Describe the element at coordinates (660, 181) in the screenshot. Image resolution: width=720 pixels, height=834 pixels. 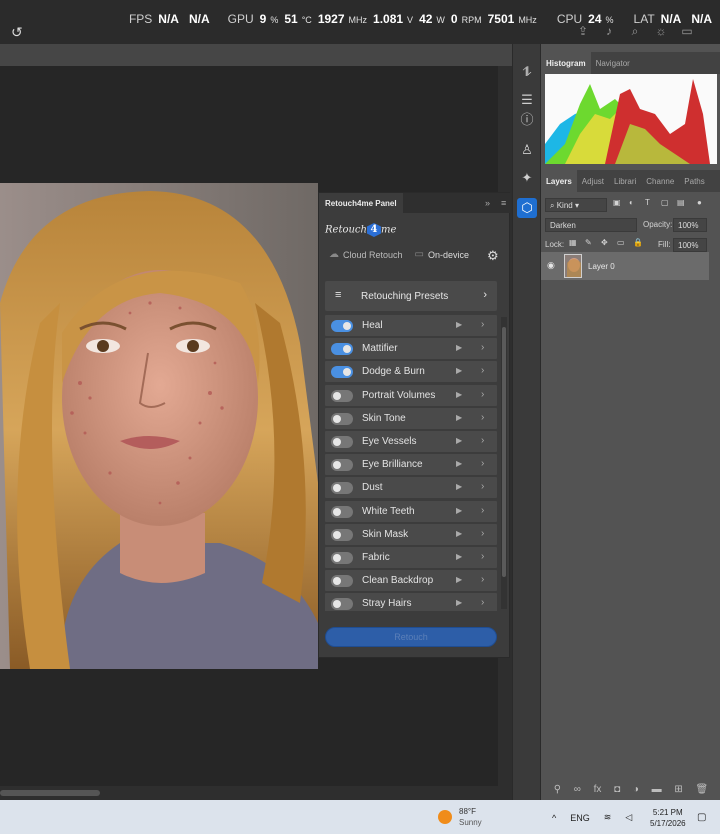
I see `tab-channels: Channe` at that location.